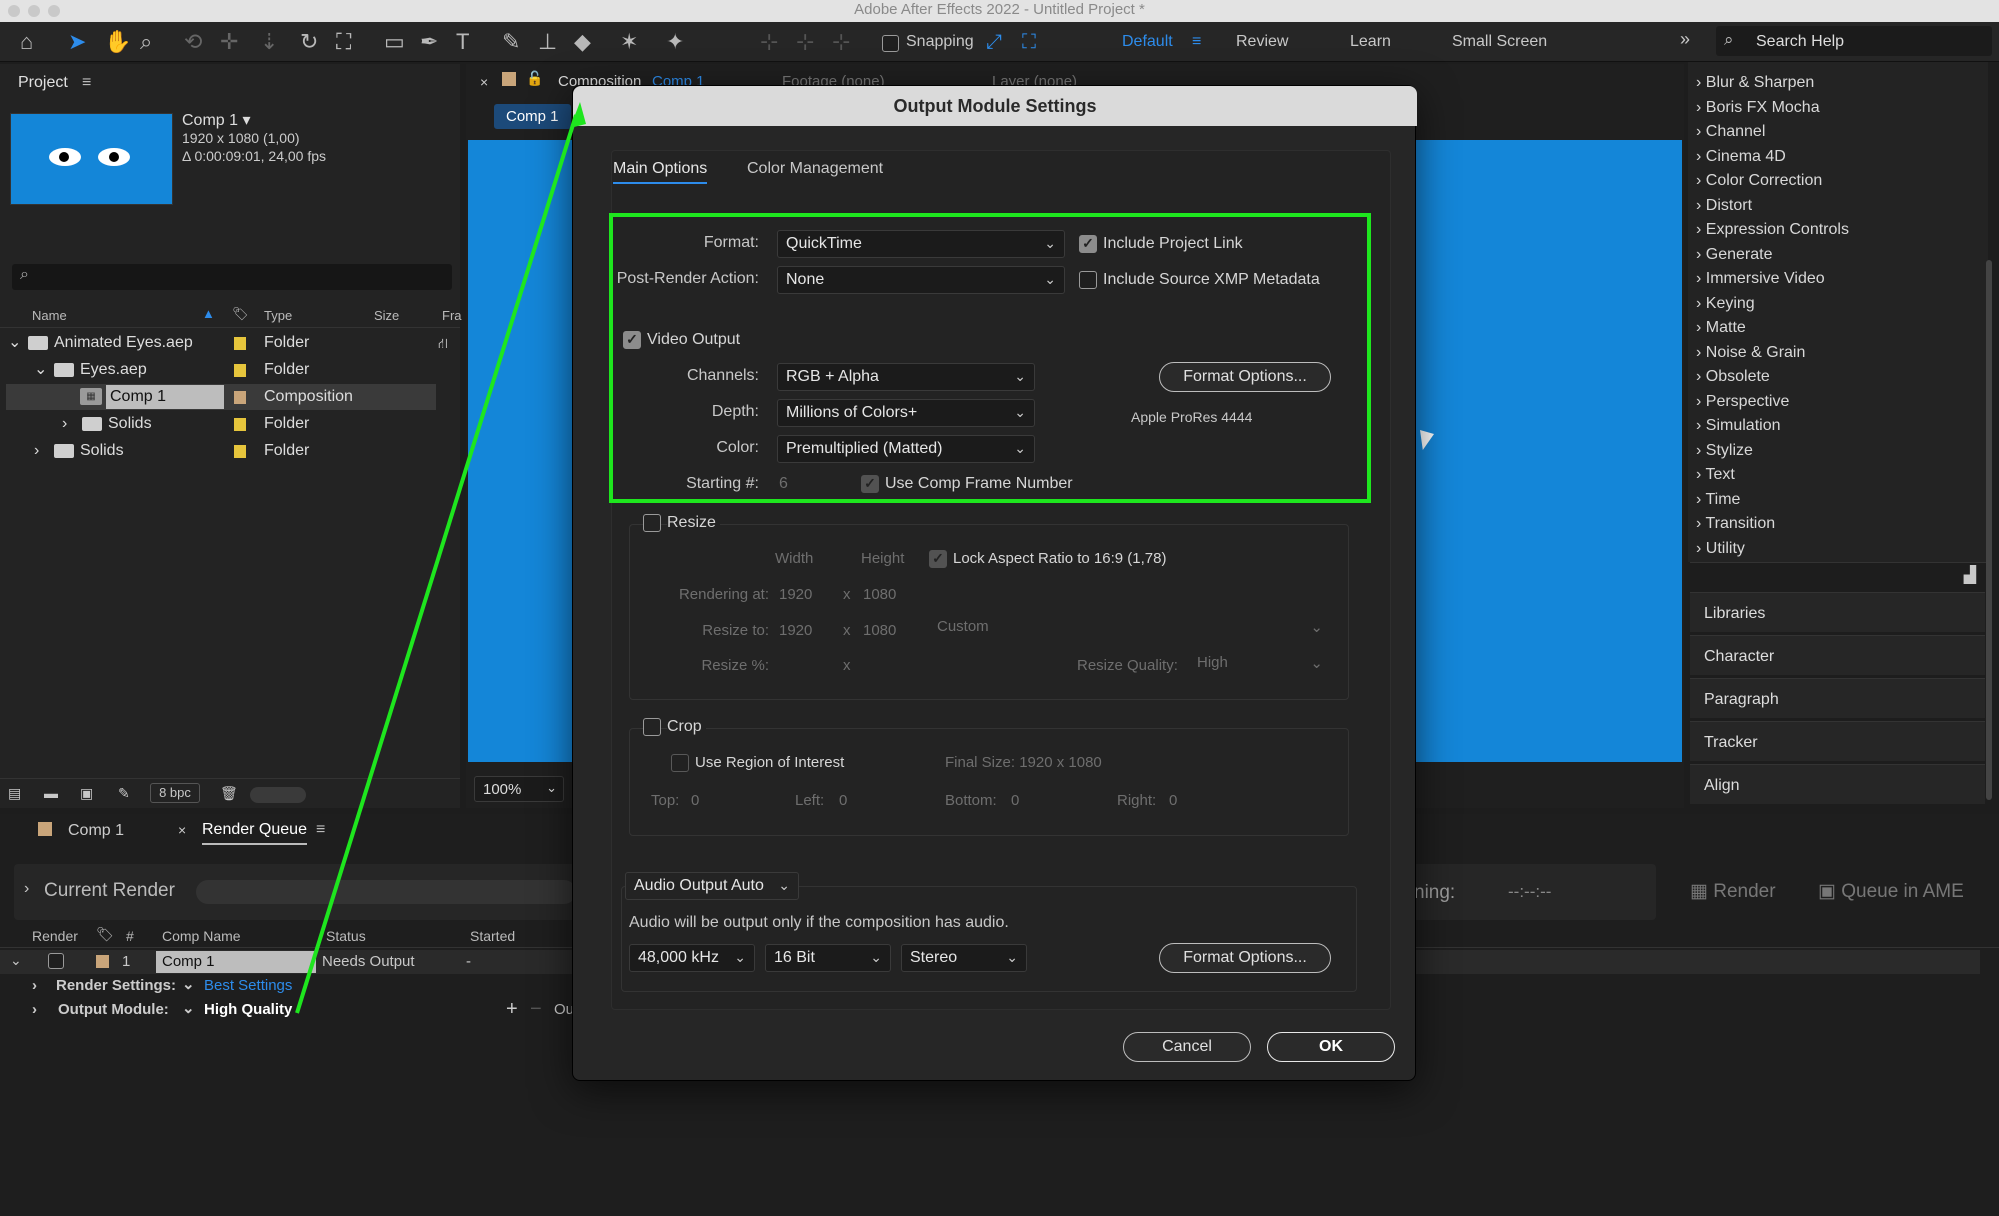 The height and width of the screenshot is (1216, 1999). Describe the element at coordinates (436, 564) in the screenshot. I see `arrow-line` at that location.